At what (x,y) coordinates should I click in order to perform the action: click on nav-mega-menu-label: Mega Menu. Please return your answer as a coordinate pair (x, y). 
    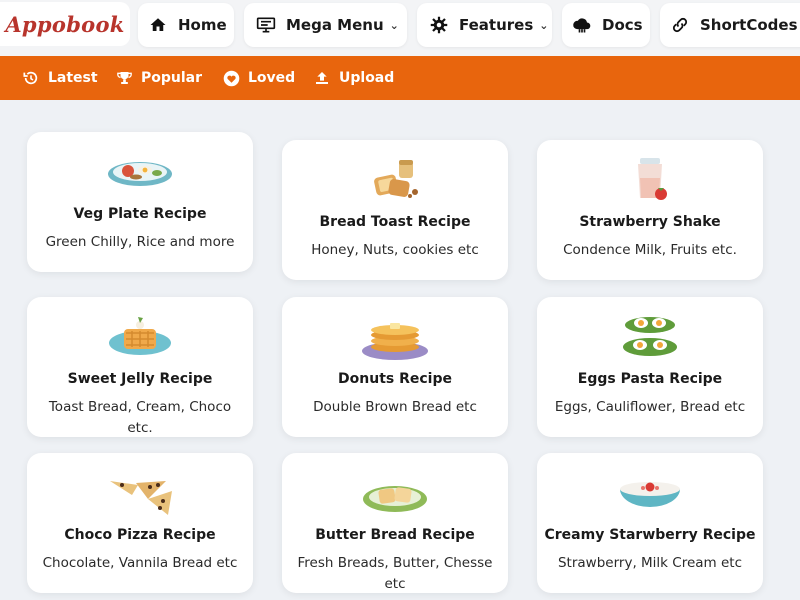
    Looking at the image, I should click on (335, 25).